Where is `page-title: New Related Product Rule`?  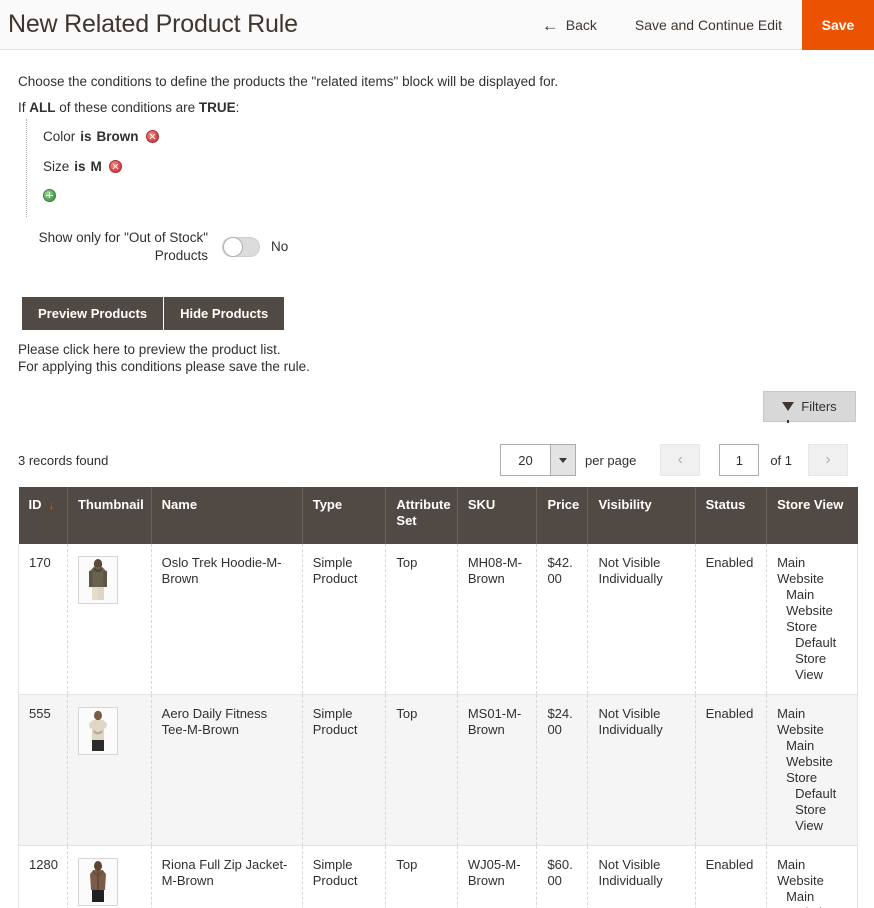
page-title: New Related Product Rule is located at coordinates (153, 24).